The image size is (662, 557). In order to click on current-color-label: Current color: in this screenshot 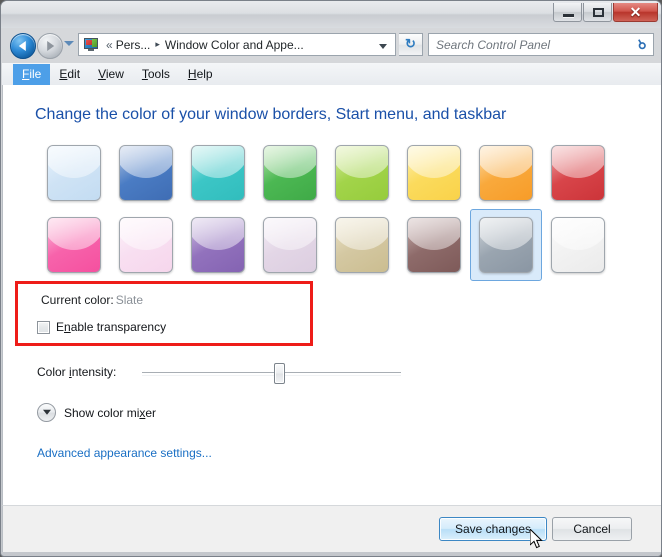, I will do `click(77, 300)`.